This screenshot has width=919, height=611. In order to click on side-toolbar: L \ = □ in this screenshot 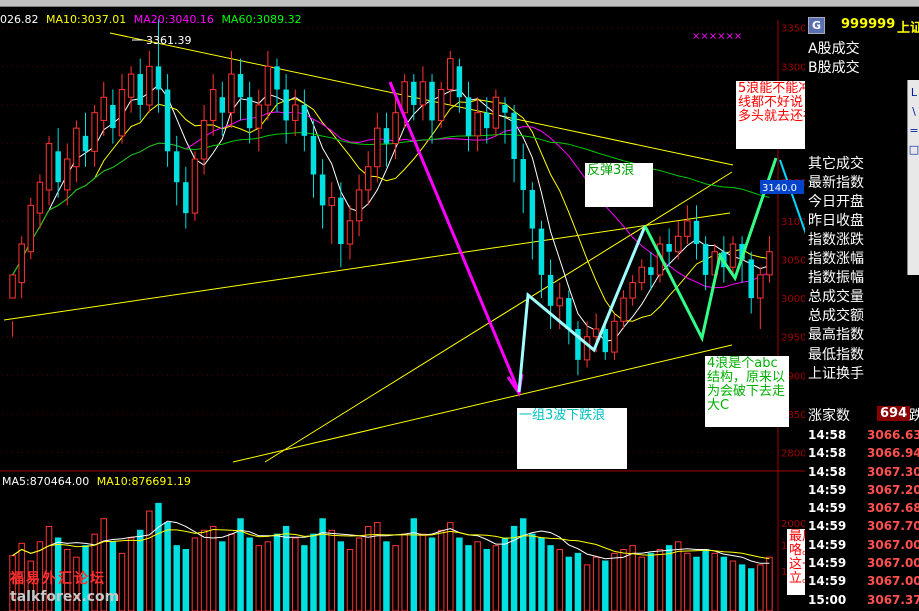, I will do `click(913, 177)`.